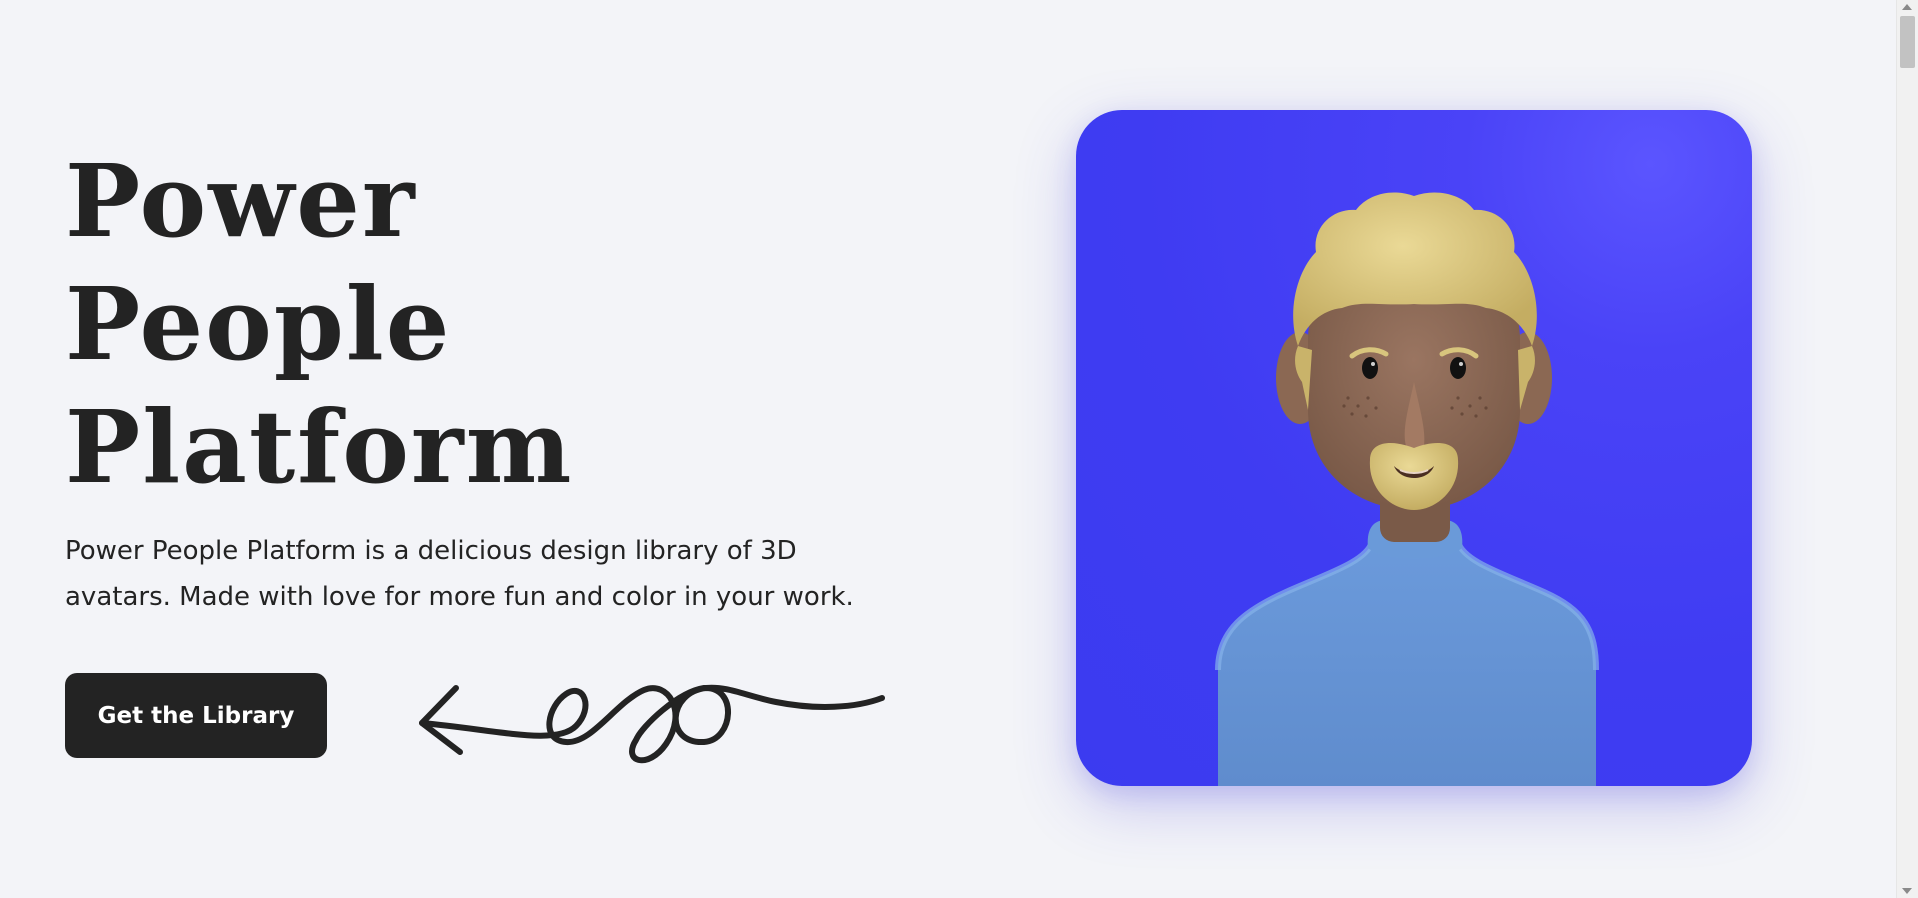 The width and height of the screenshot is (1918, 898). Describe the element at coordinates (1907, 891) in the screenshot. I see `scroll-down-arrow-icon` at that location.